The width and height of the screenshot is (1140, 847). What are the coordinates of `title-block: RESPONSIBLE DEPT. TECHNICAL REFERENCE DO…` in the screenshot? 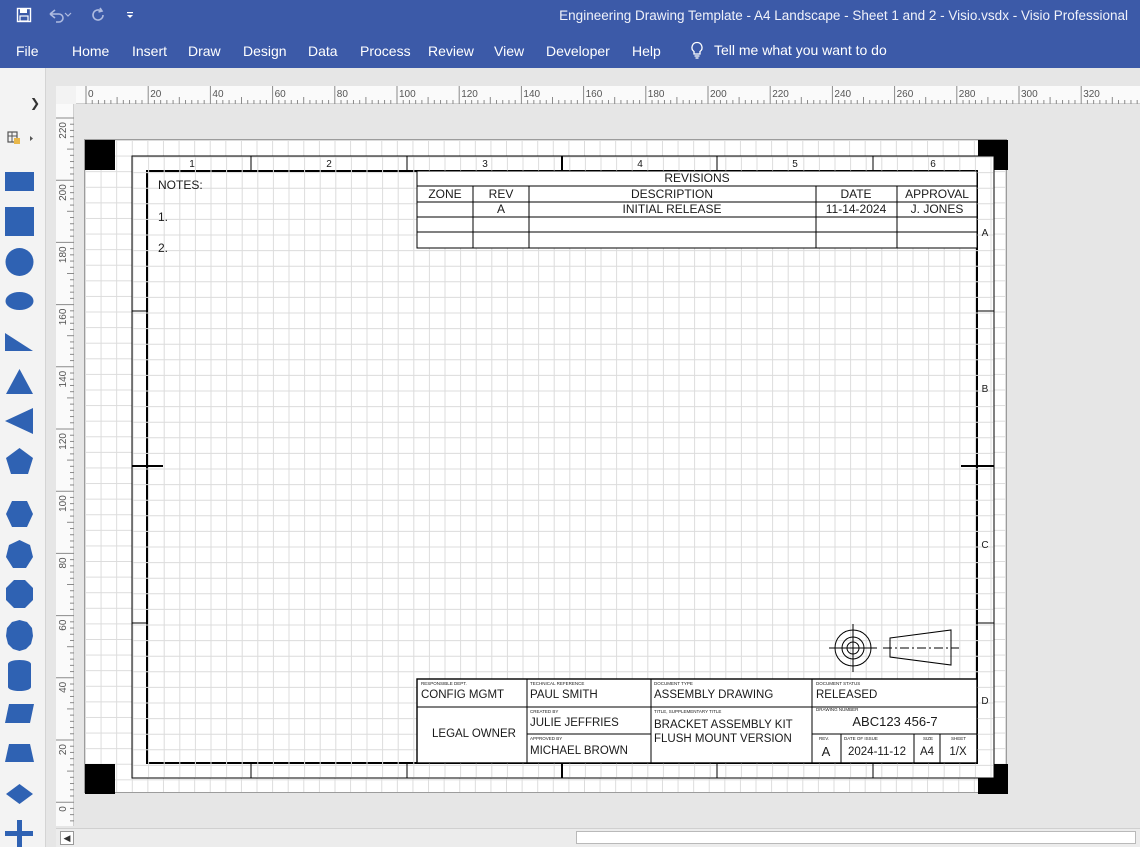 It's located at (697, 721).